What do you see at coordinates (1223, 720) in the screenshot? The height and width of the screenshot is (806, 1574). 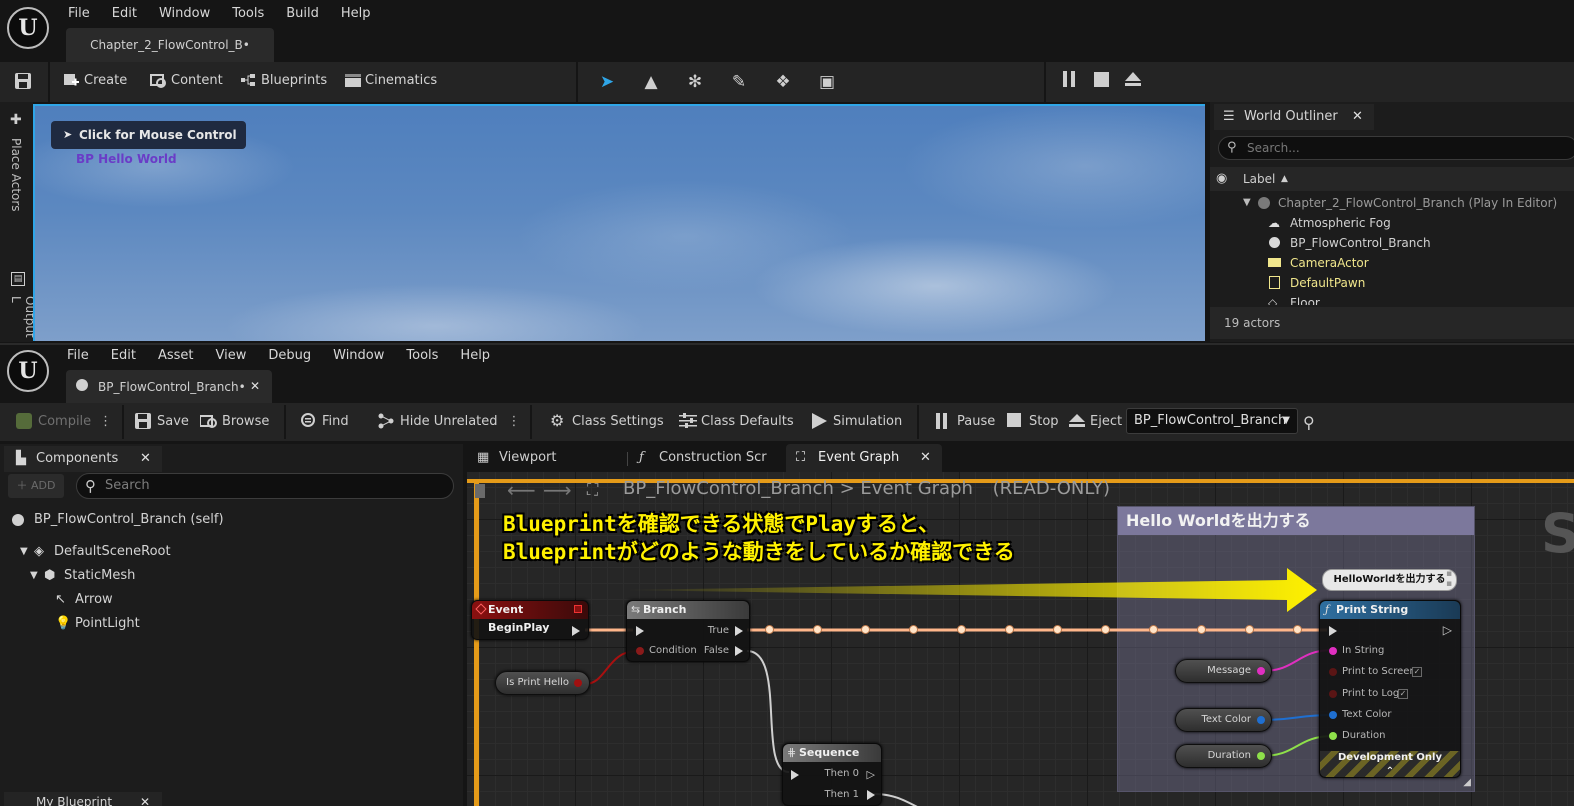 I see `text-color-variable: Text Color` at bounding box center [1223, 720].